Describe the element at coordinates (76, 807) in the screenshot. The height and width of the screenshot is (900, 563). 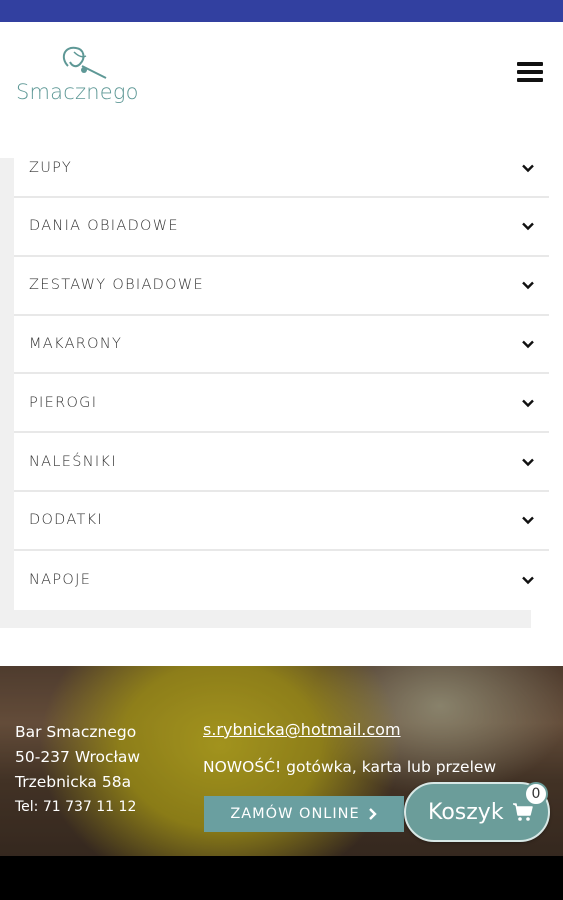
I see `phone-number: Tel: 71 737 11 12` at that location.